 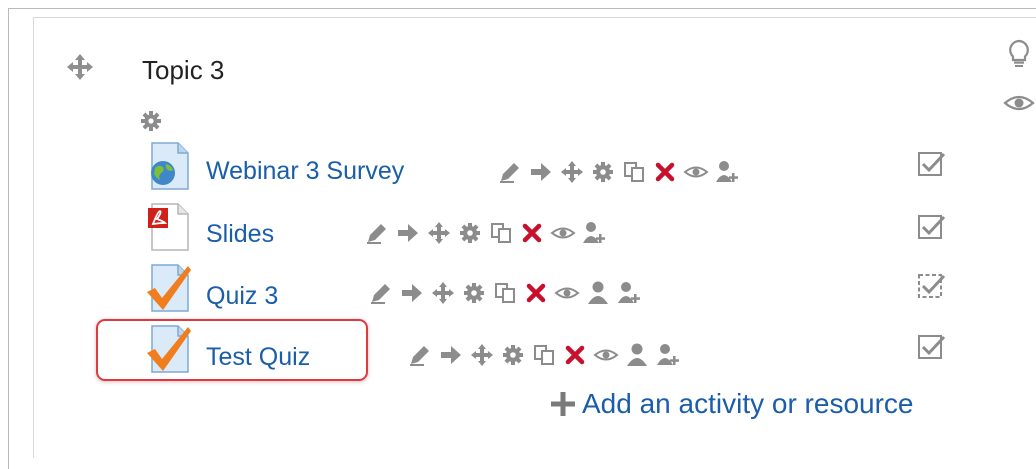 I want to click on survey-globe-icon, so click(x=170, y=166).